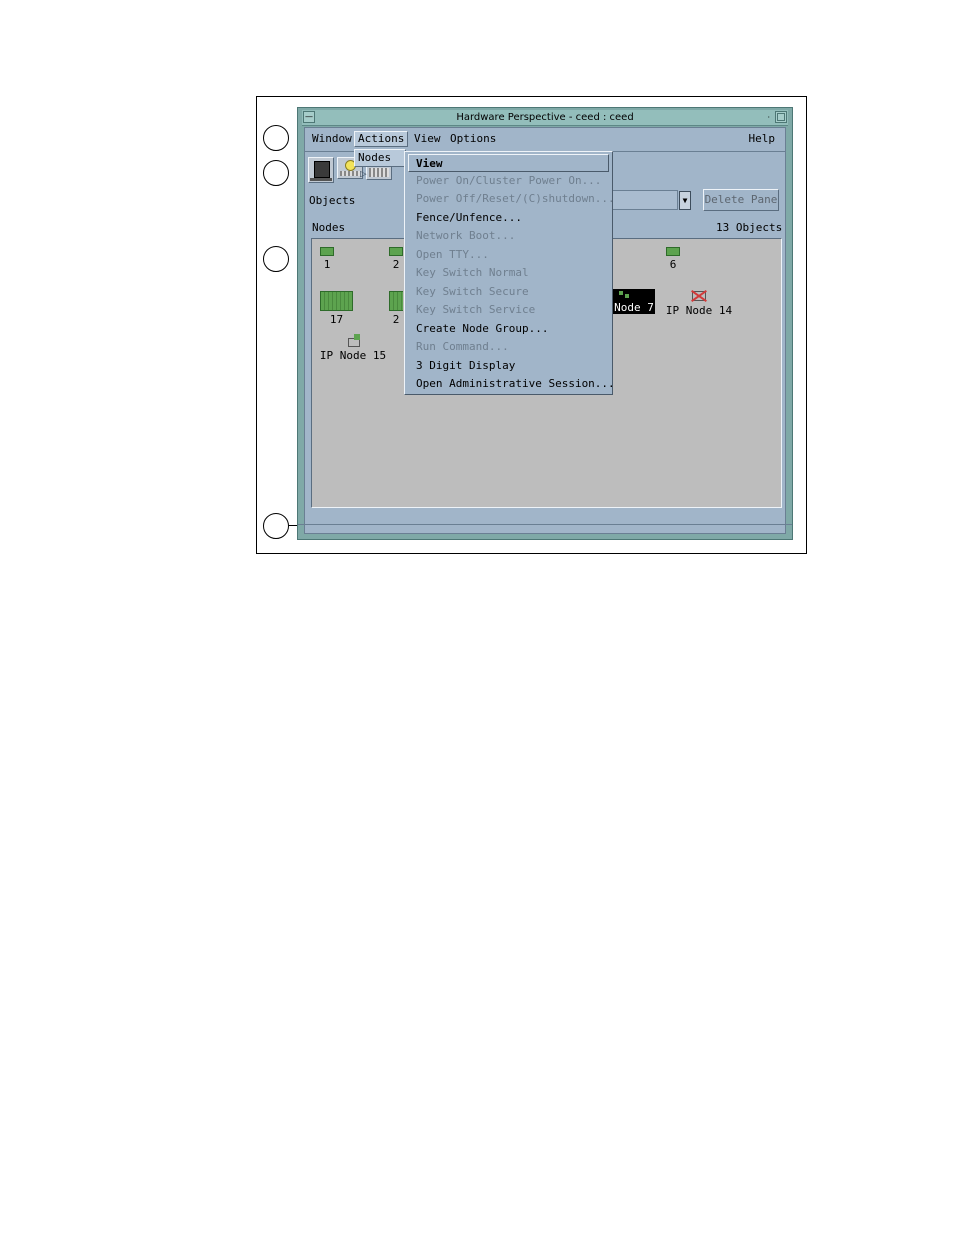 This screenshot has height=1235, width=954. I want to click on menu-window: Window, so click(332, 139).